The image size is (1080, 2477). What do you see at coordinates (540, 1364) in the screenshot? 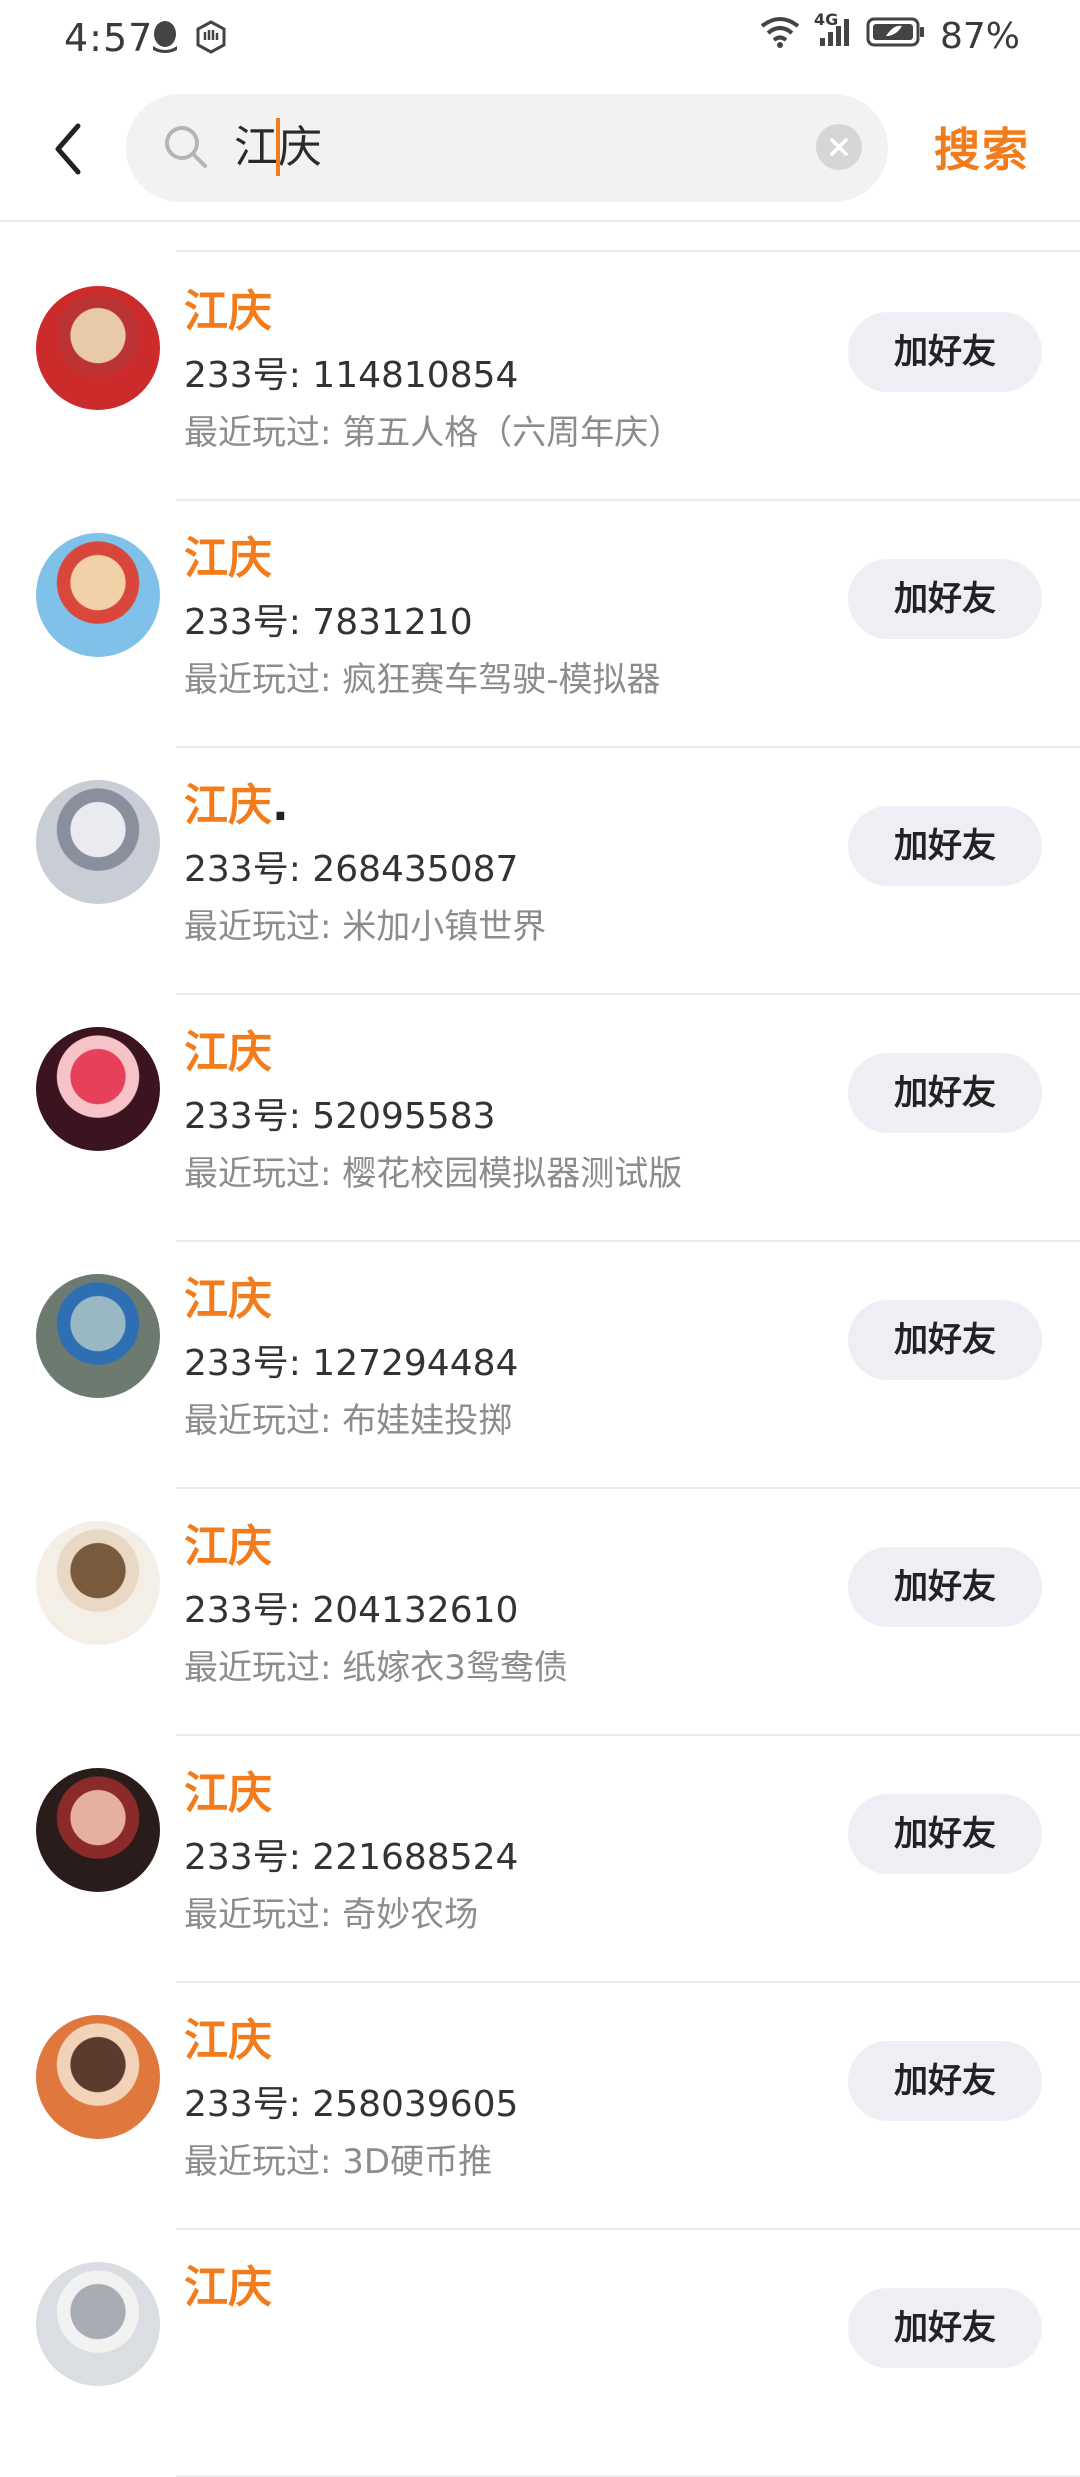
I see `list-item: 江庆 233号: 127294484 最近玩过: 布娃娃投掷 加好友` at bounding box center [540, 1364].